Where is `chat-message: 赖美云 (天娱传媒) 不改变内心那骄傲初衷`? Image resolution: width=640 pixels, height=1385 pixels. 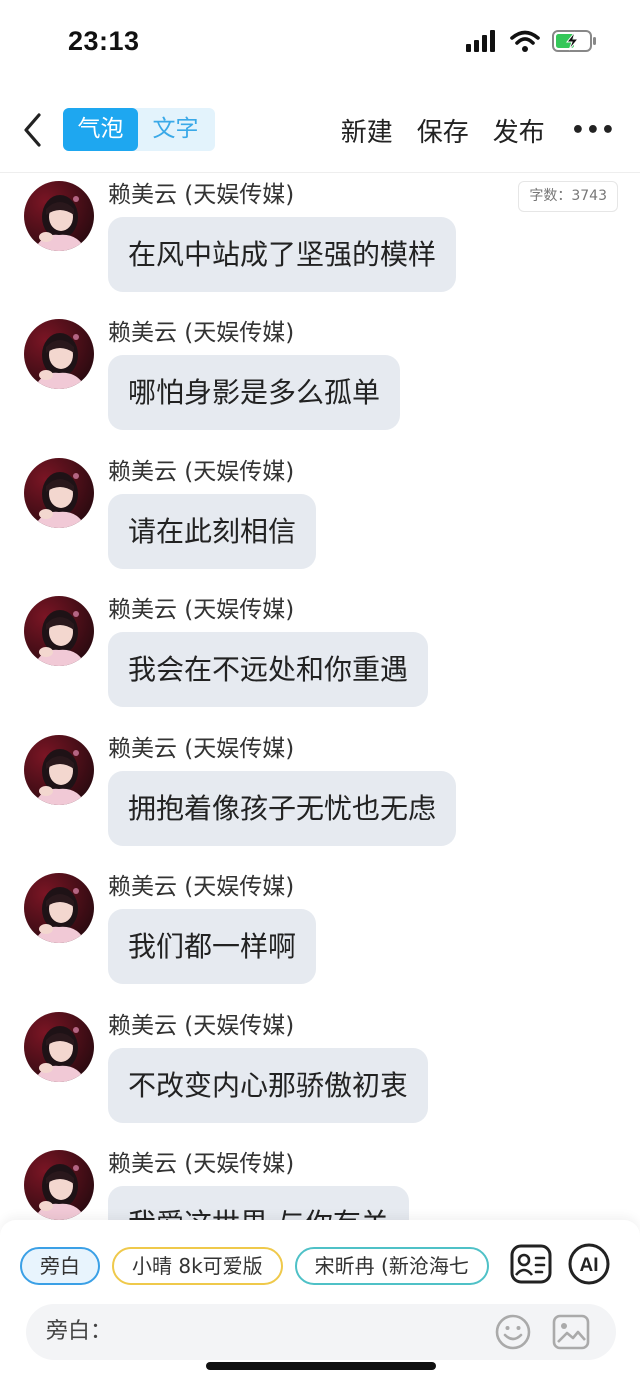
chat-message: 赖美云 (天娱传媒) 不改变内心那骄傲初衷 is located at coordinates (320, 1068).